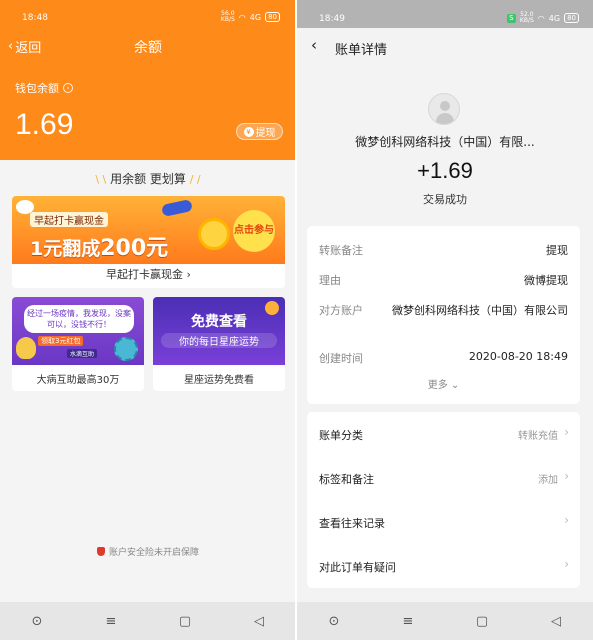  Describe the element at coordinates (78, 380) in the screenshot. I see `promo-caption: 大病互助最高30万` at that location.